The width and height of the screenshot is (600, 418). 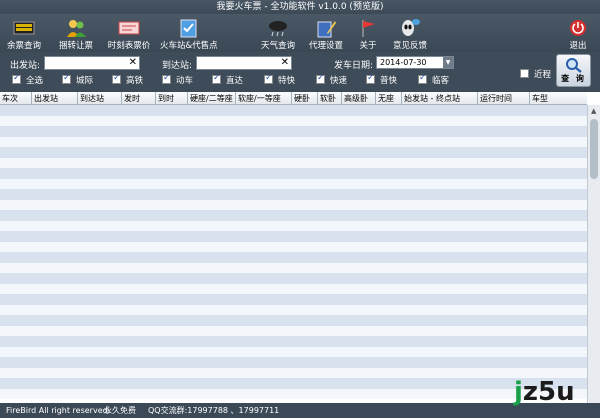 What do you see at coordinates (58, 410) in the screenshot?
I see `copyright-text: FireBird All right reserved.` at bounding box center [58, 410].